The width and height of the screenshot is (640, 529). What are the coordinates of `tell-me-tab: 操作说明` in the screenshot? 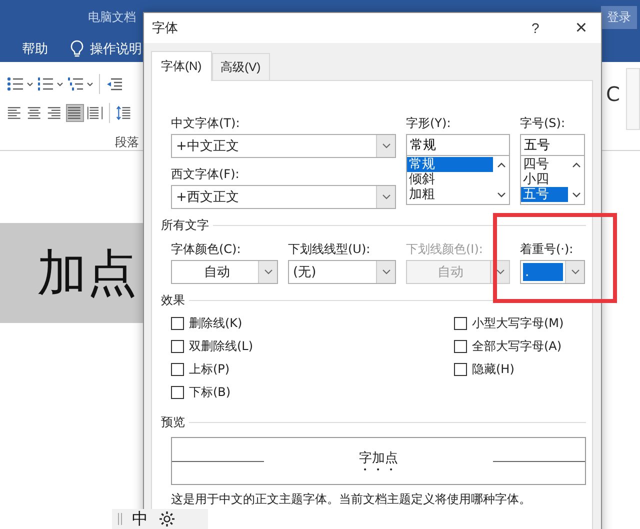 It's located at (116, 49).